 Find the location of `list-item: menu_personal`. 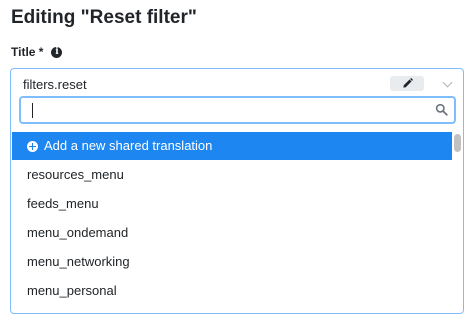

list-item: menu_personal is located at coordinates (232, 290).